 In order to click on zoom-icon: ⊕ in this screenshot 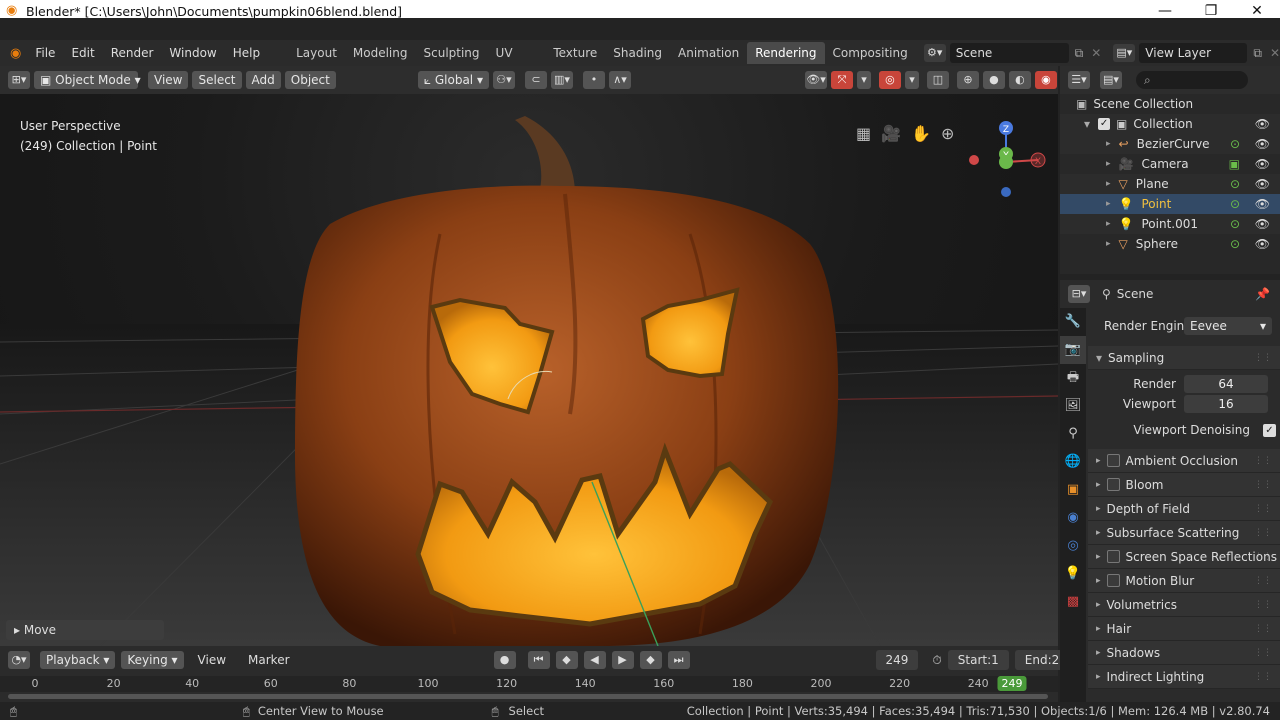, I will do `click(947, 133)`.